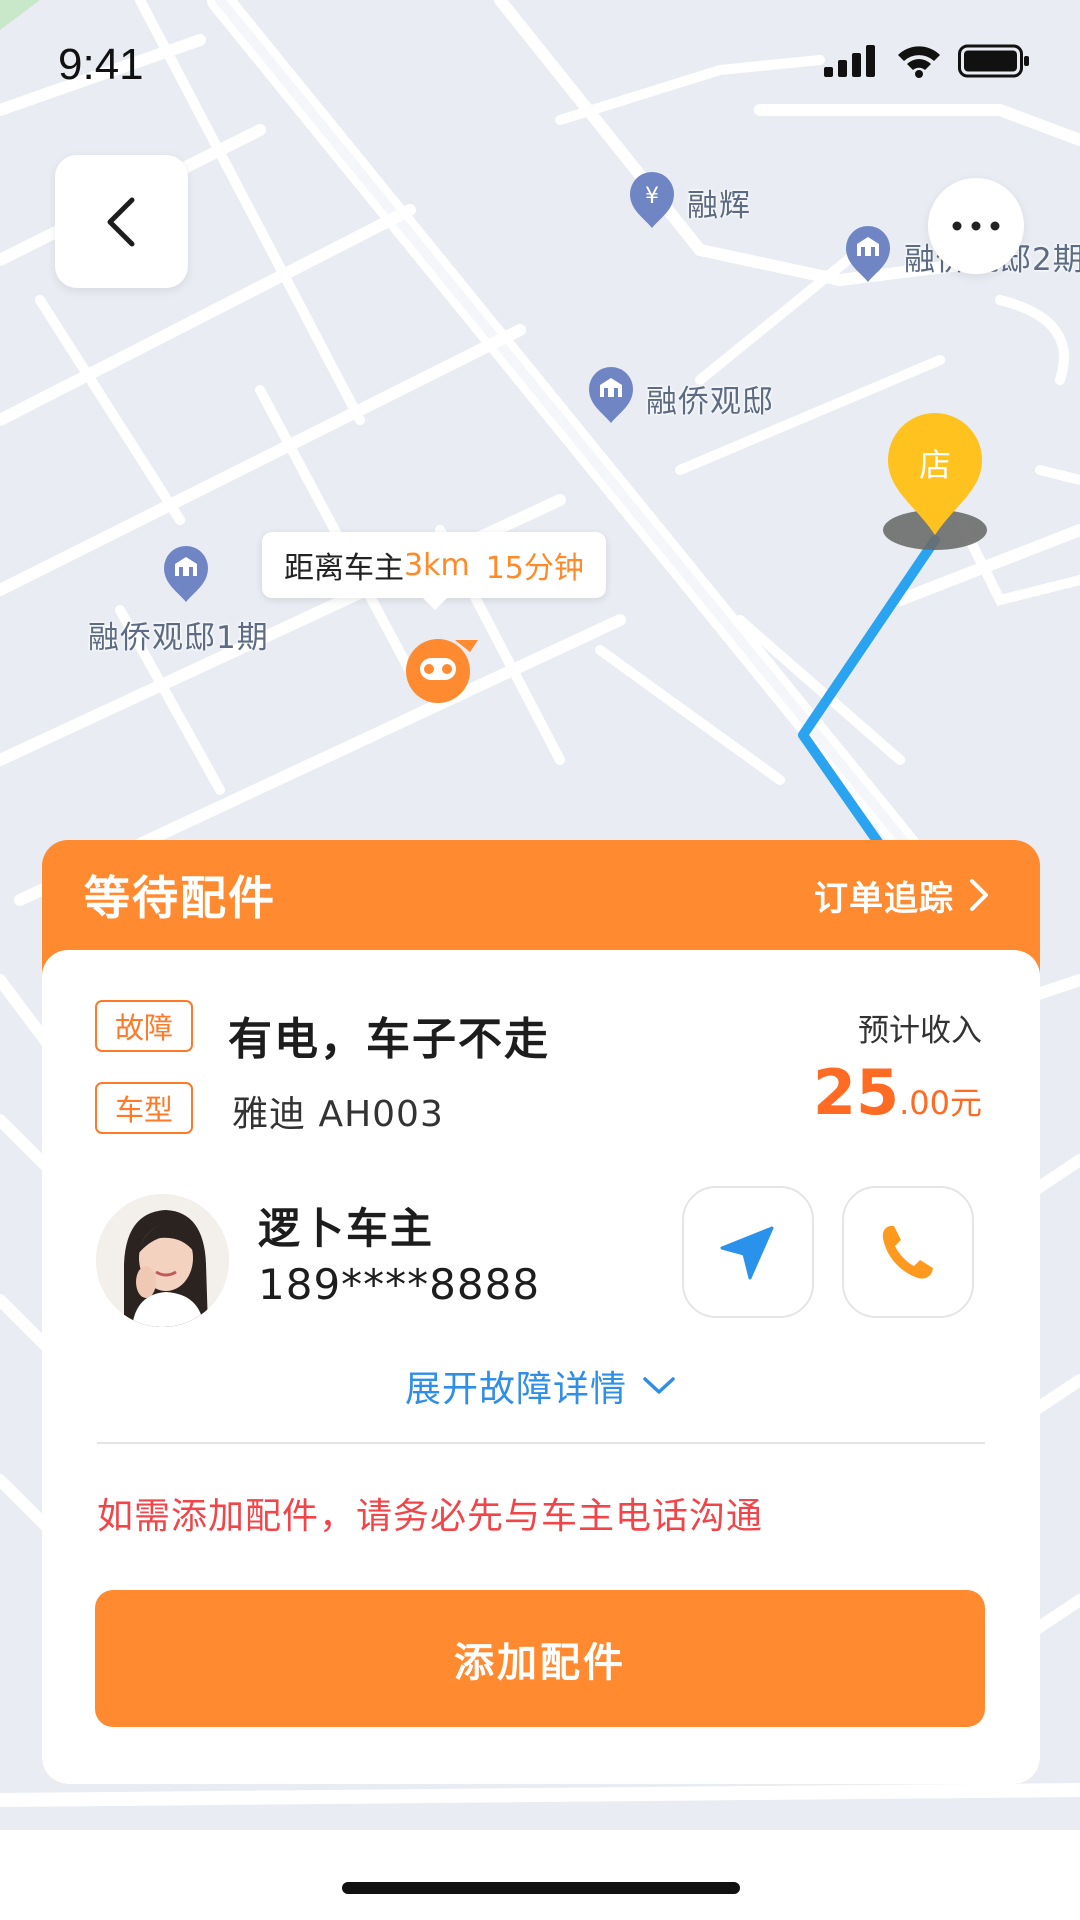  What do you see at coordinates (430, 1516) in the screenshot?
I see `warning-notice: 如需添加配件，请务必先与车主电话沟通` at bounding box center [430, 1516].